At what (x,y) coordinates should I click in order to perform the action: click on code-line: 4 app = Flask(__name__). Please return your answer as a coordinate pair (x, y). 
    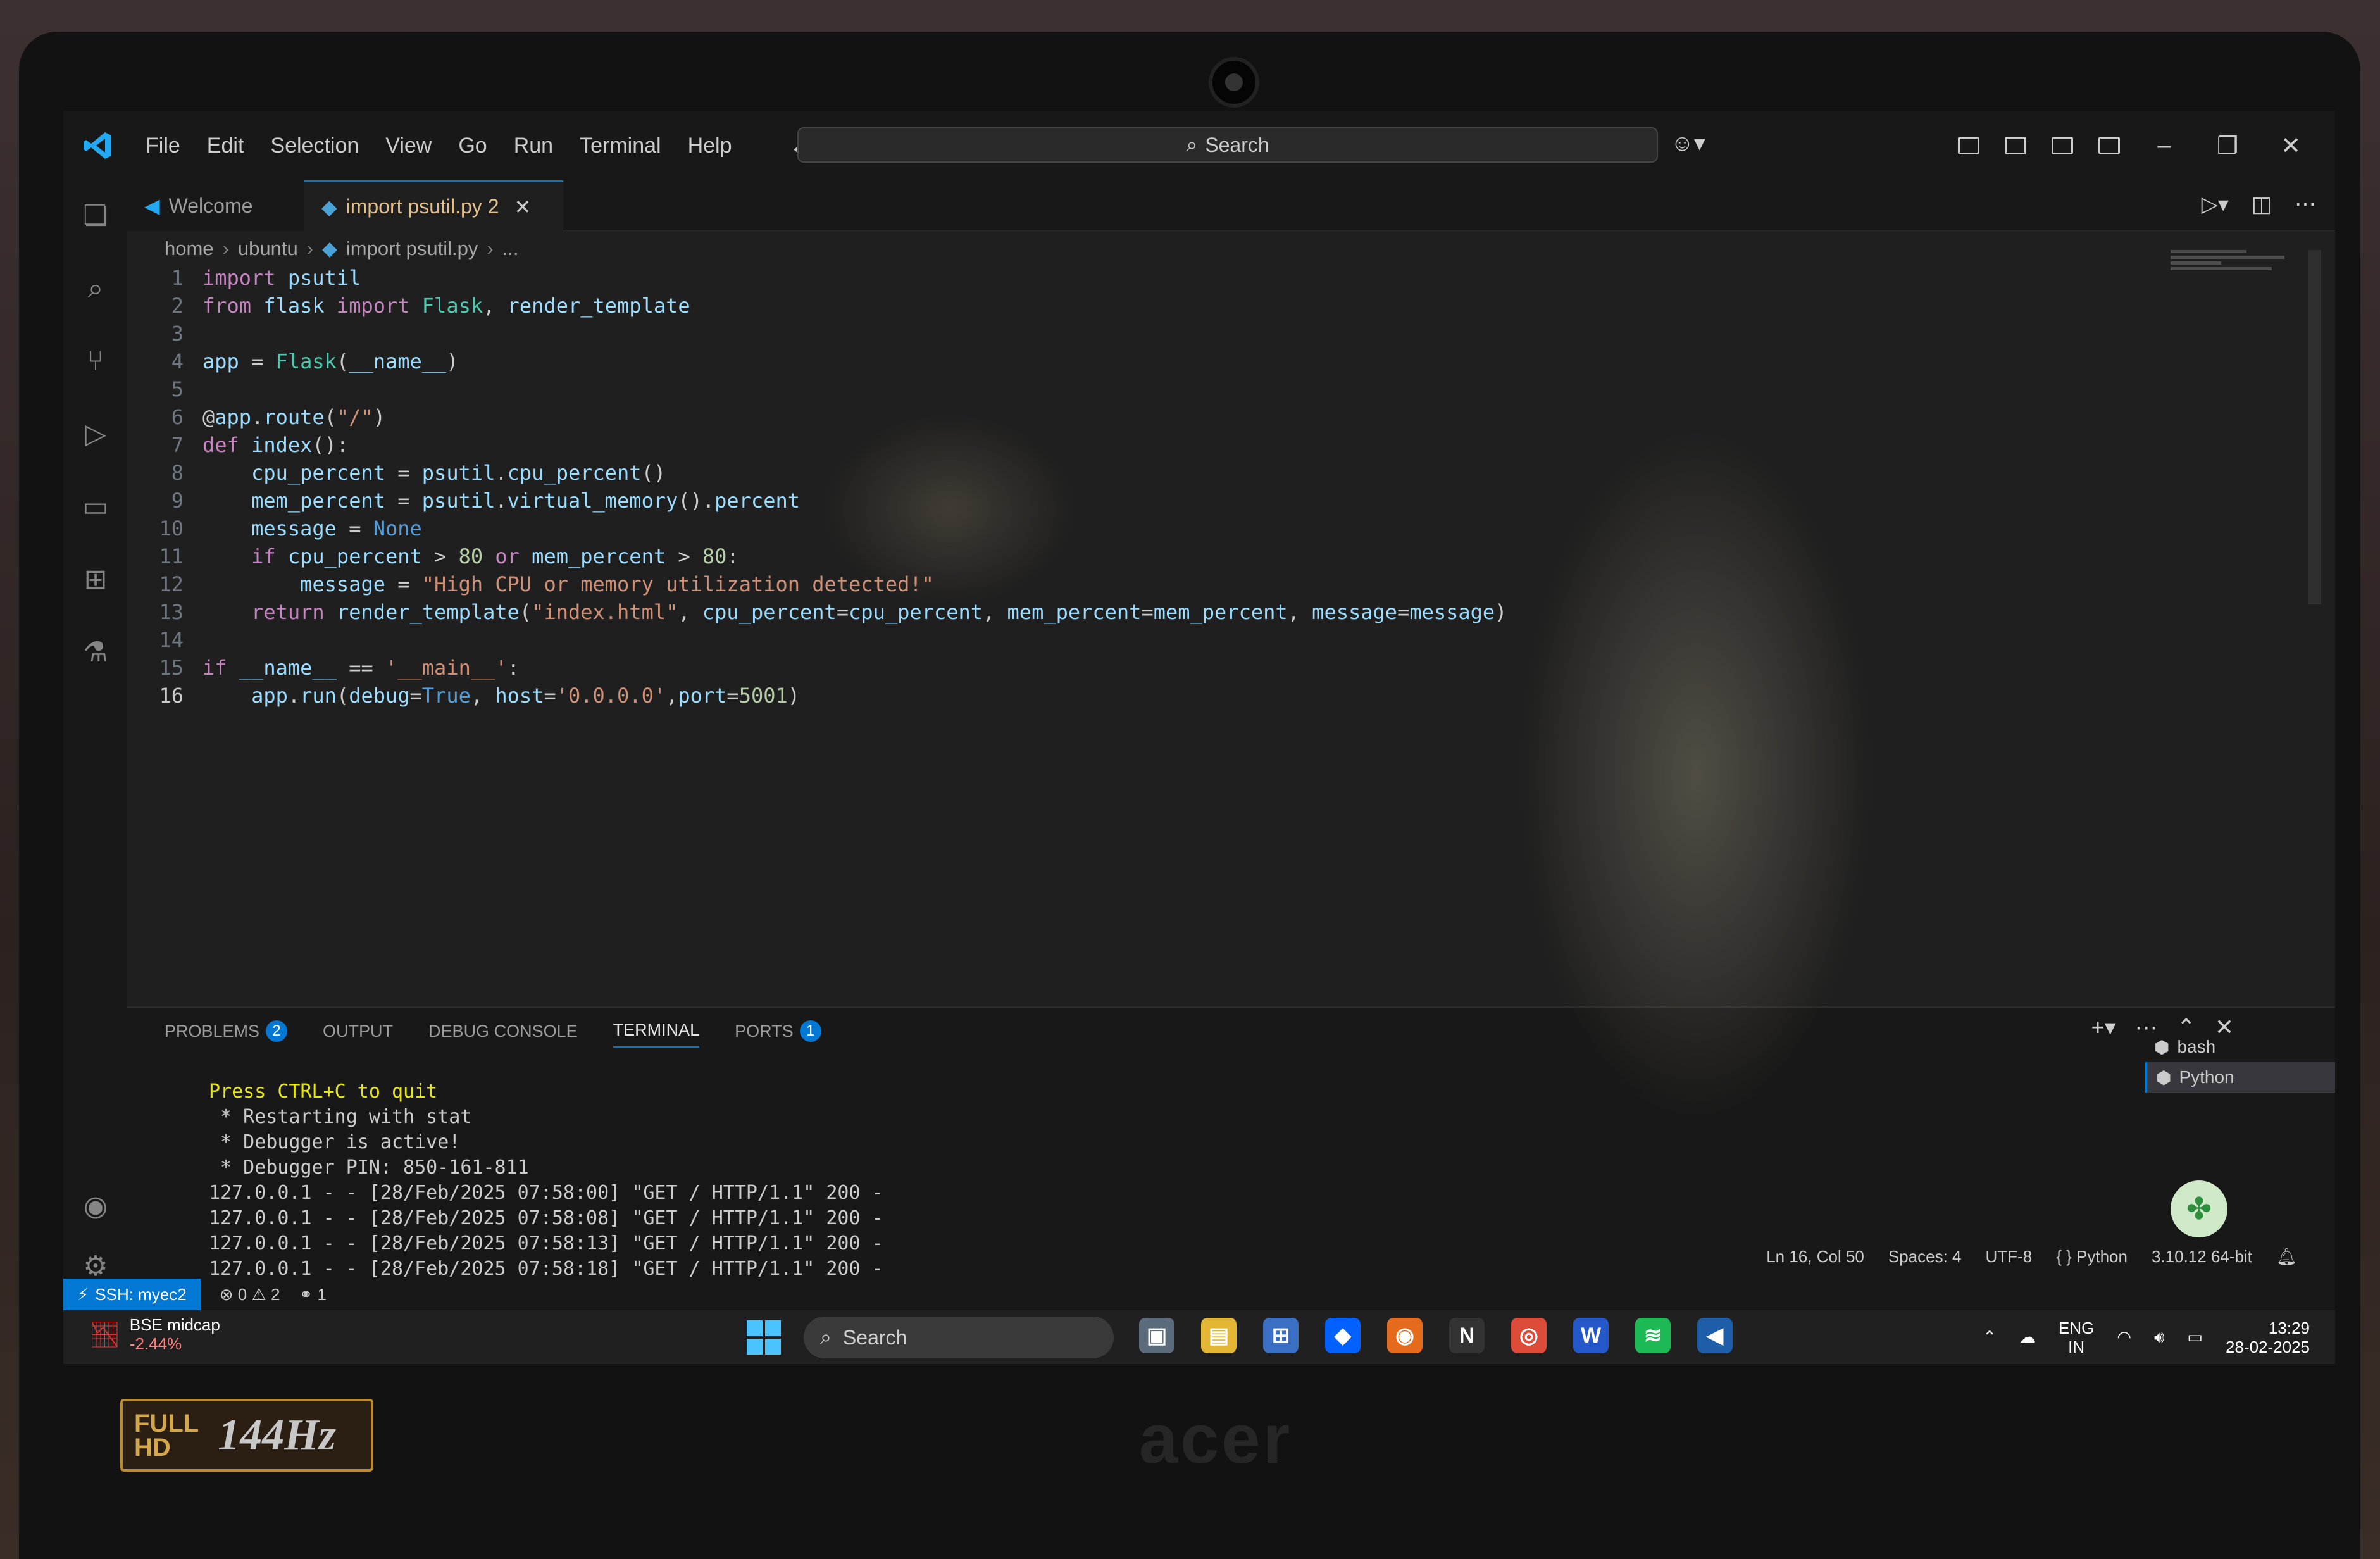
    Looking at the image, I should click on (293, 363).